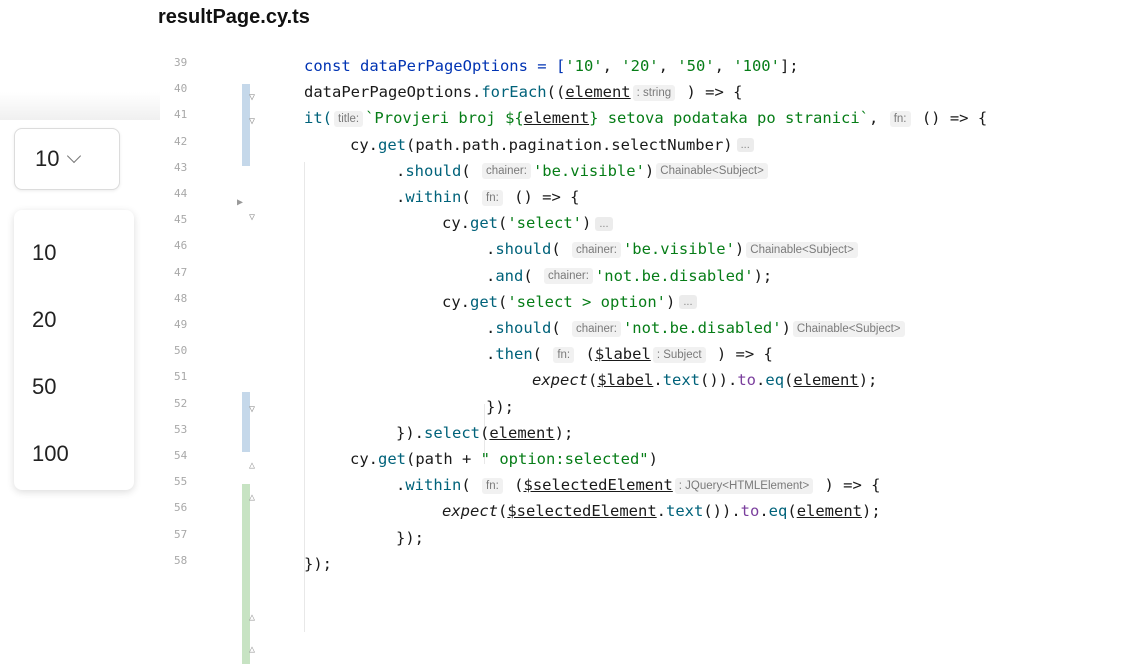 The image size is (1148, 666). What do you see at coordinates (181, 220) in the screenshot?
I see `line-number: 45` at bounding box center [181, 220].